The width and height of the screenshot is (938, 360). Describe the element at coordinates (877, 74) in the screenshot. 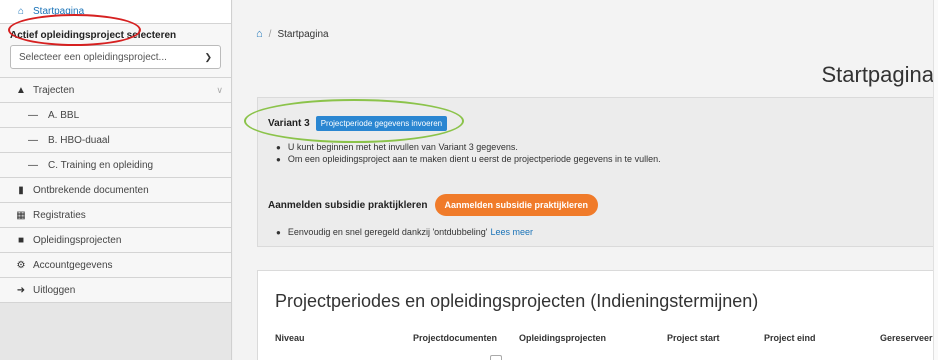

I see `page-title: Startpagina` at that location.